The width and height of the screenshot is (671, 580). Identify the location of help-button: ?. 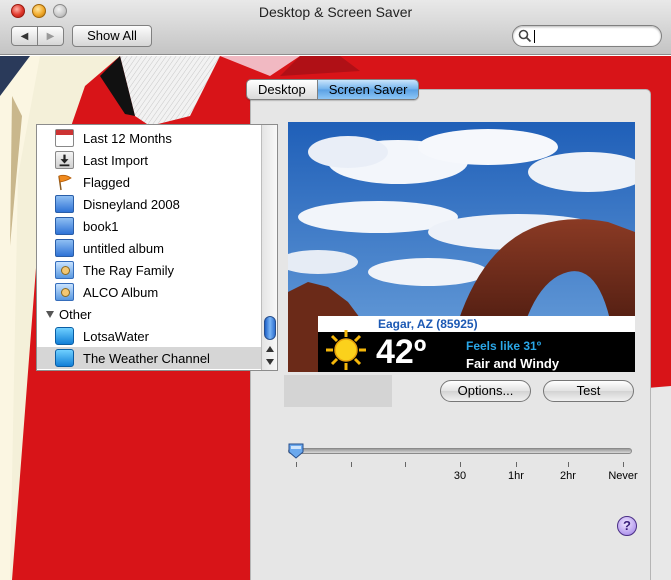
(627, 526).